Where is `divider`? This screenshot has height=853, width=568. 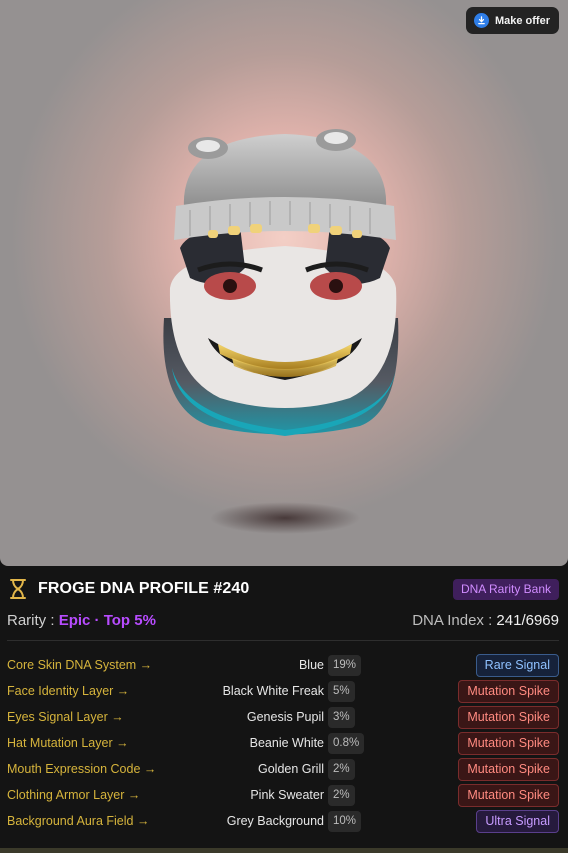
divider is located at coordinates (283, 640).